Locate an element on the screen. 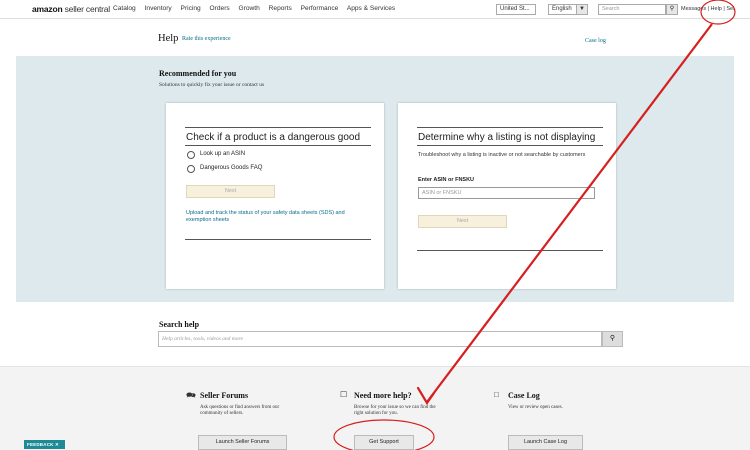 The image size is (750, 450). rate-experience-link: Rate this experience is located at coordinates (206, 39).